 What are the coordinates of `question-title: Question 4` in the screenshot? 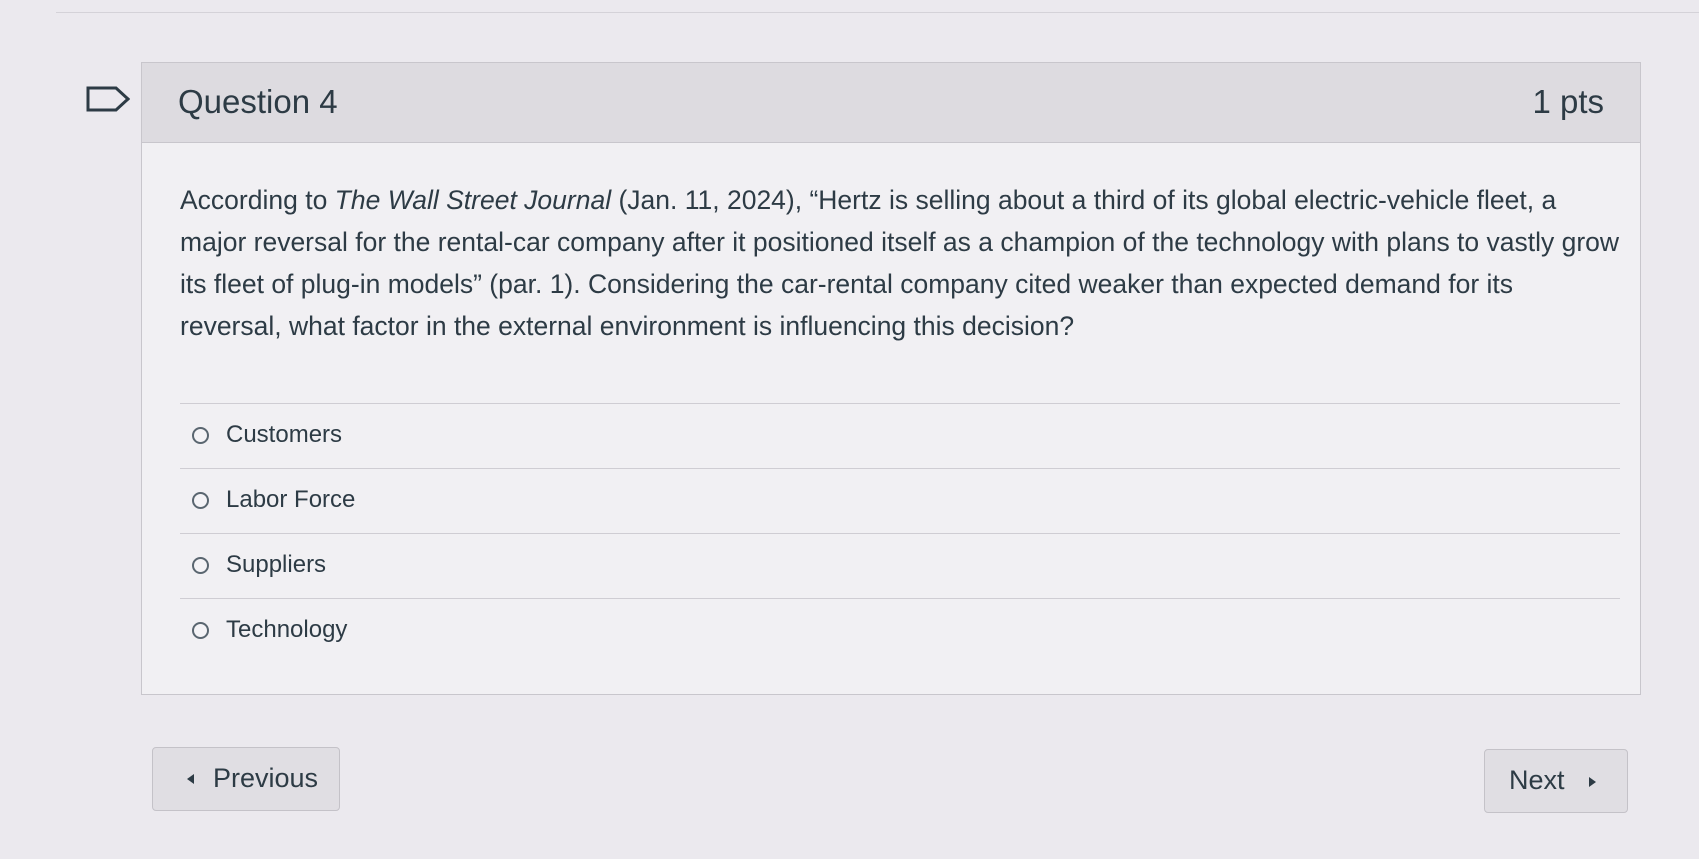 It's located at (258, 101).